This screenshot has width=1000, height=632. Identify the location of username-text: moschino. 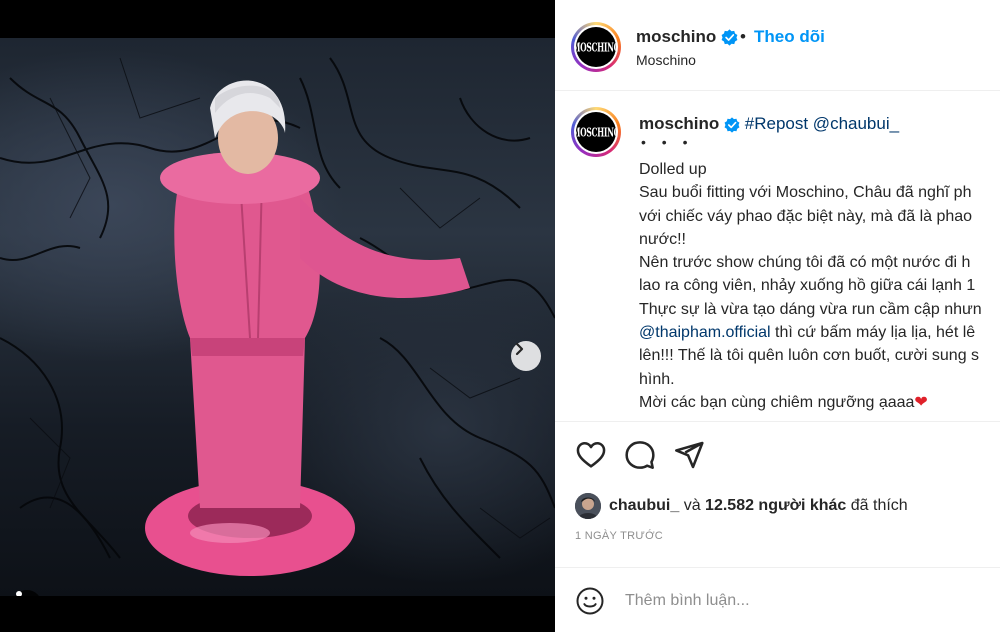
(676, 36).